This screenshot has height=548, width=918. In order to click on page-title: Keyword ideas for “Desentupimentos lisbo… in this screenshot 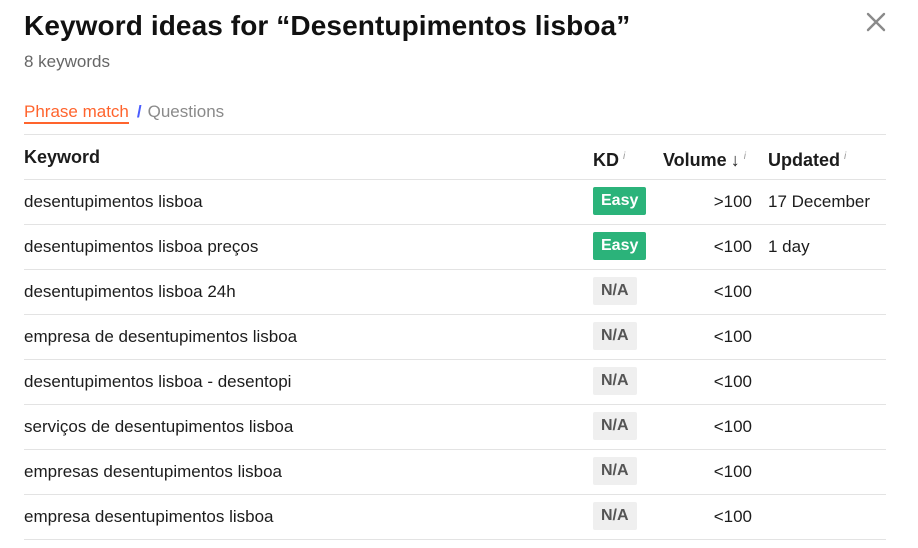, I will do `click(327, 25)`.